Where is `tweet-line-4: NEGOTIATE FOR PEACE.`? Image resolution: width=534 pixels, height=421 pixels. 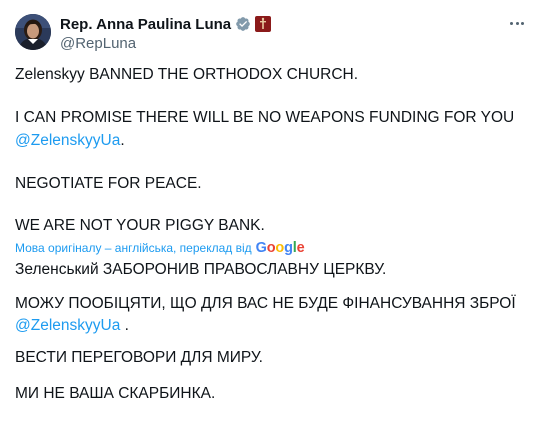 tweet-line-4: NEGOTIATE FOR PEACE. is located at coordinates (108, 183).